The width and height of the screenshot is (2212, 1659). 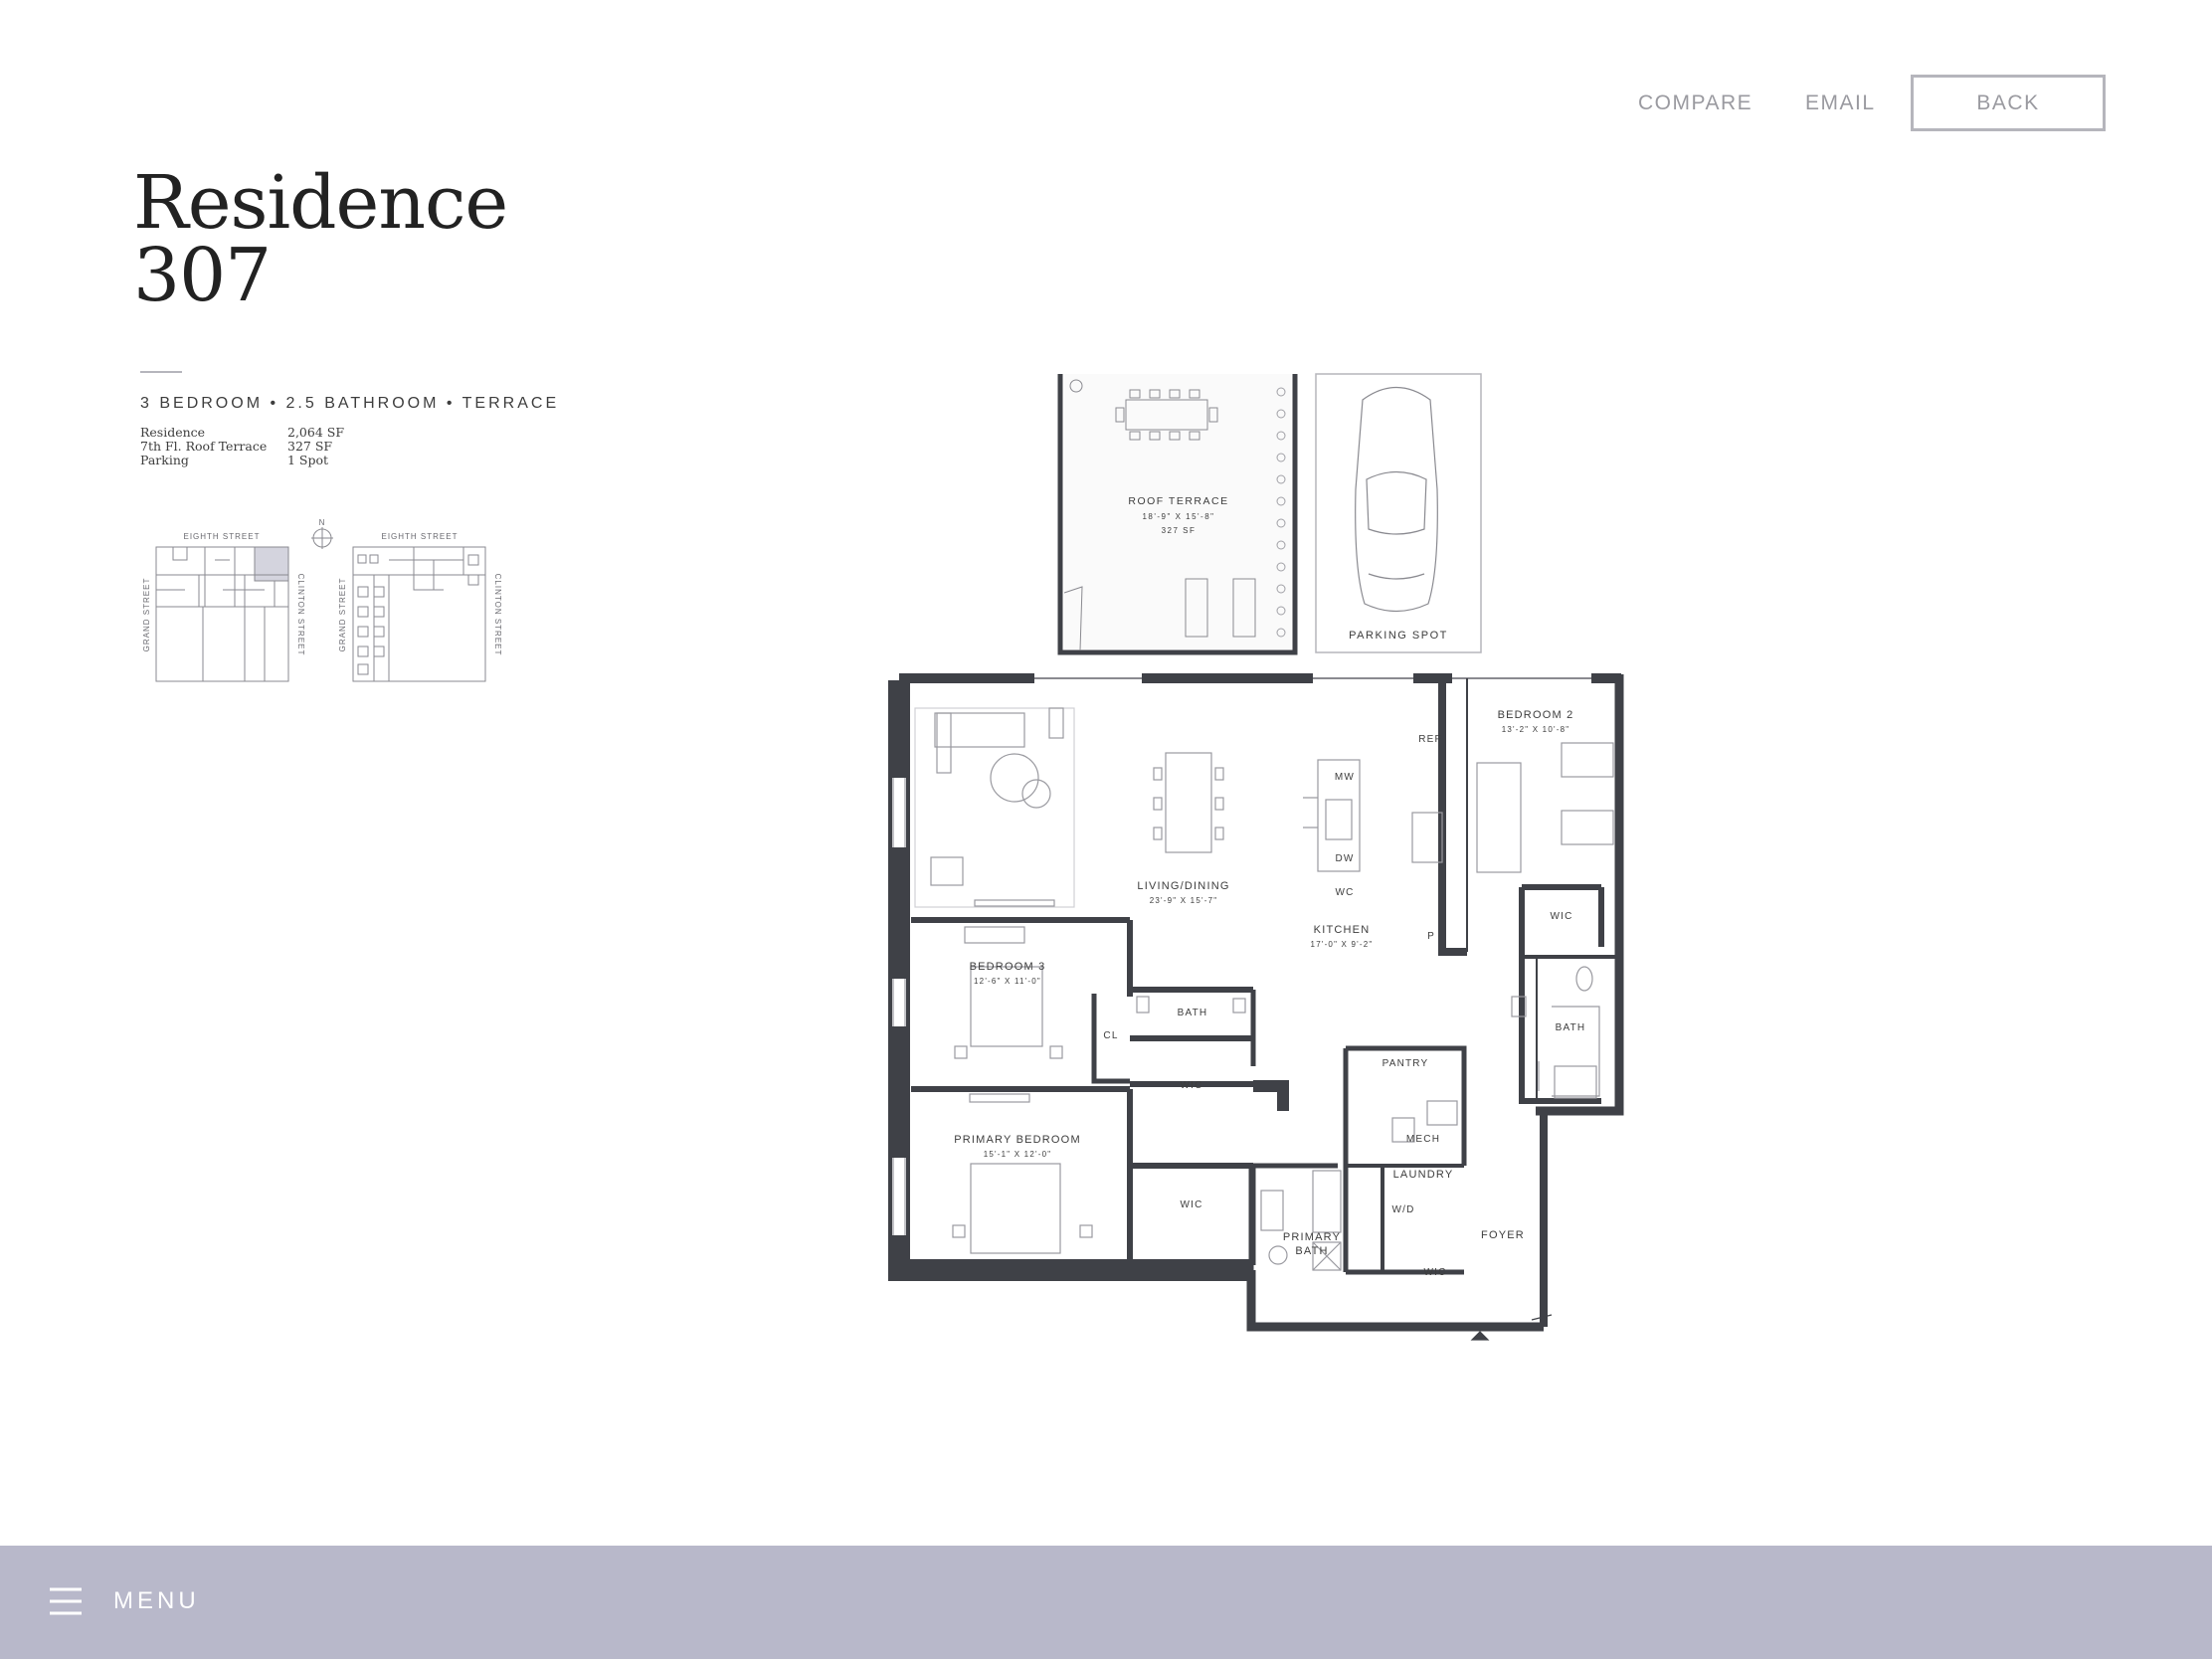 What do you see at coordinates (1402, 1209) in the screenshot?
I see `room-label: W/D` at bounding box center [1402, 1209].